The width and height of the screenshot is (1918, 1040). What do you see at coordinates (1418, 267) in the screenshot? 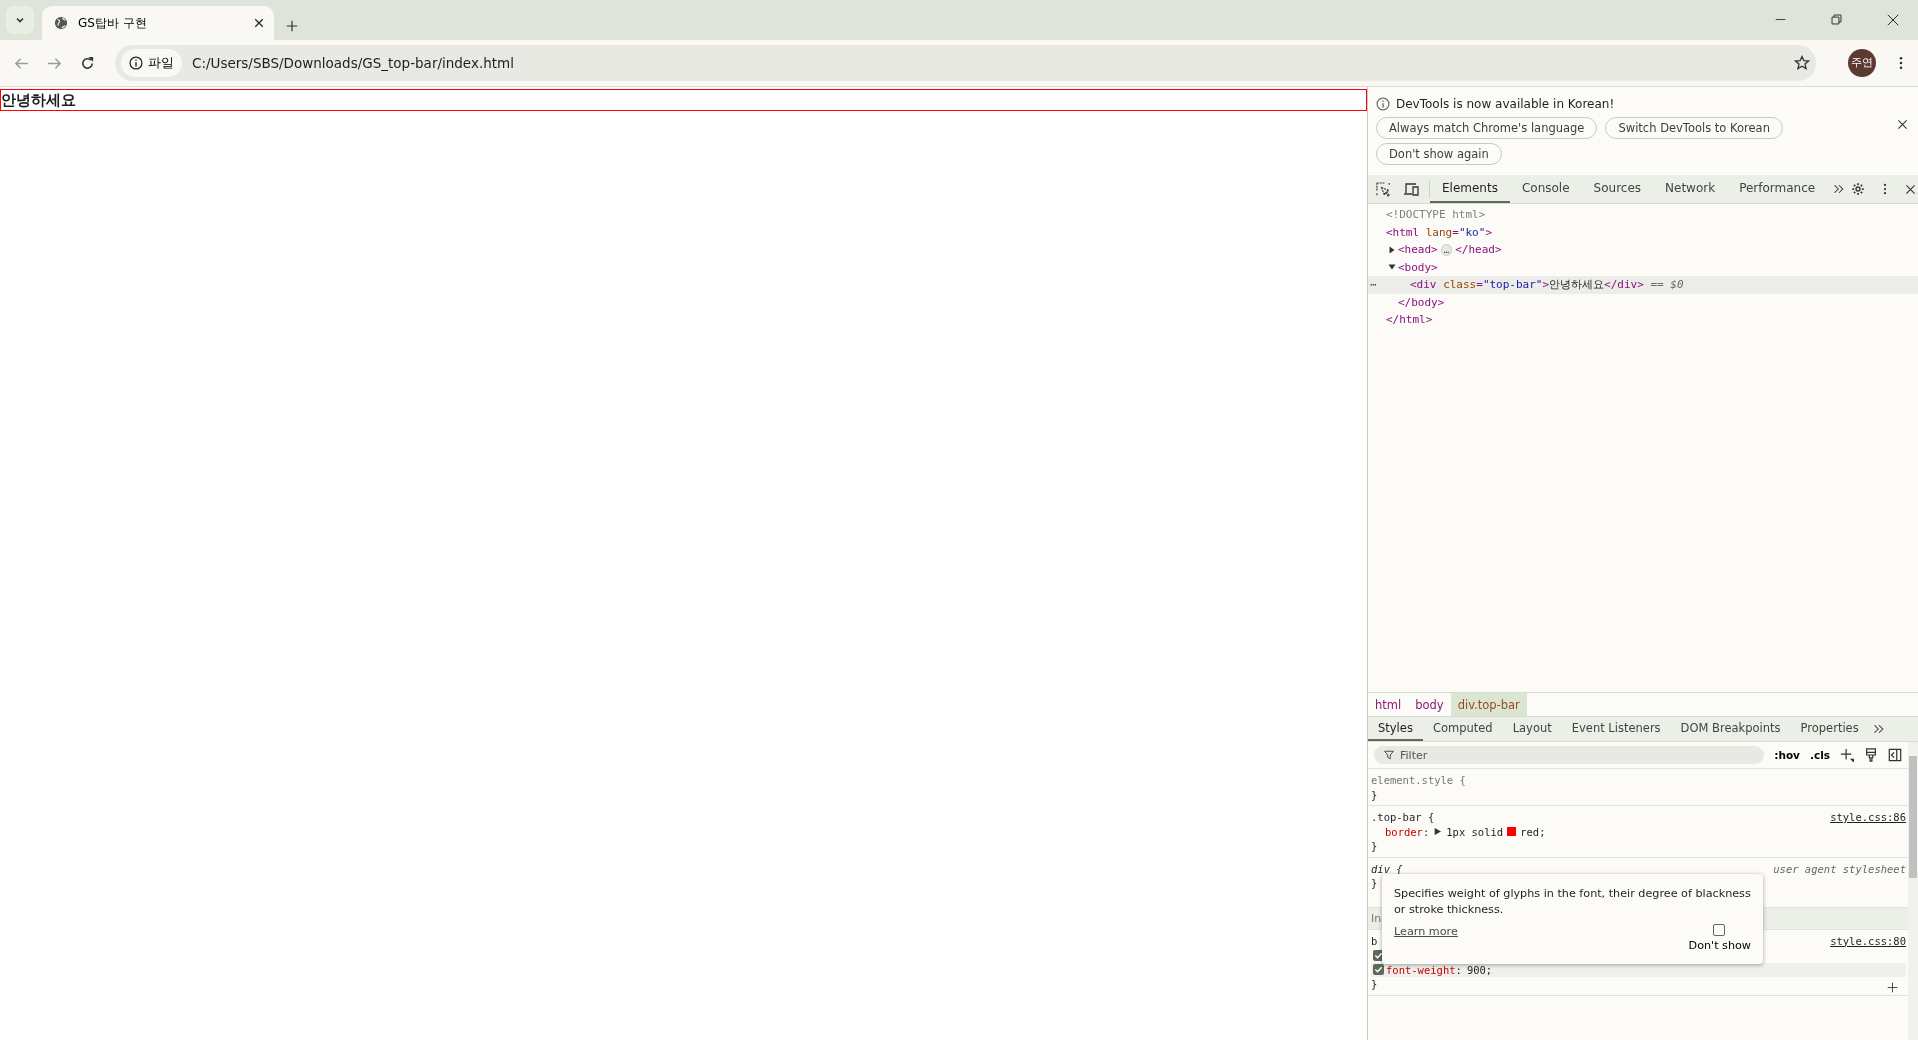
I see `code-token: <body>` at bounding box center [1418, 267].